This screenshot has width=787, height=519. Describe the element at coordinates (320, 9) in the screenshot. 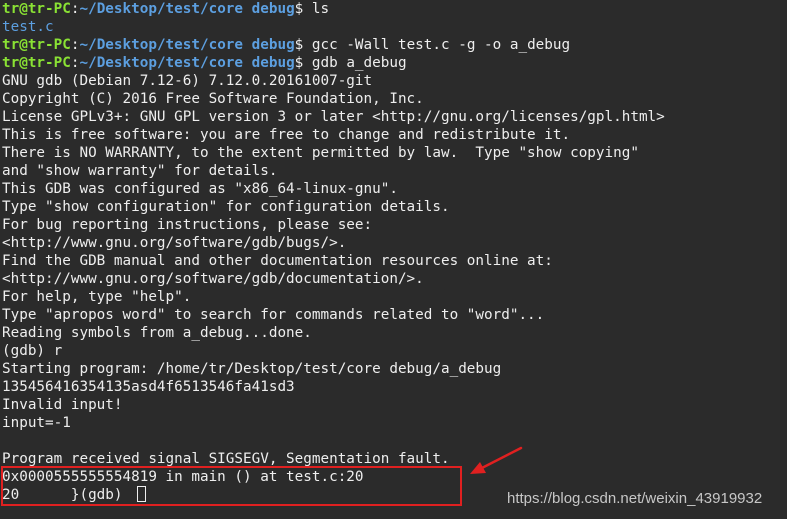

I see `command-ls: ls` at that location.